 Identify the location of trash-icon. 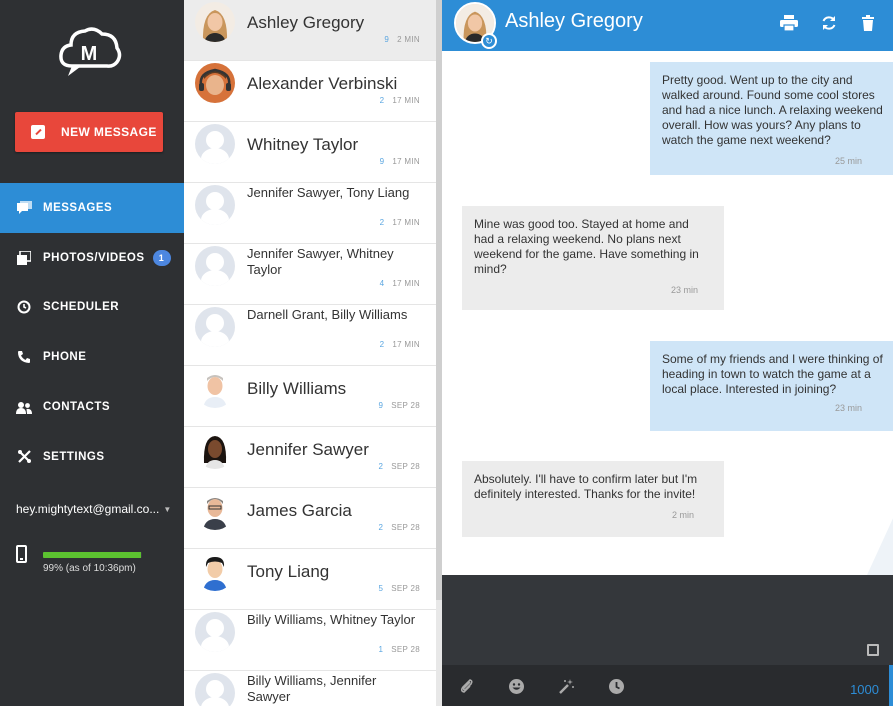
(868, 23).